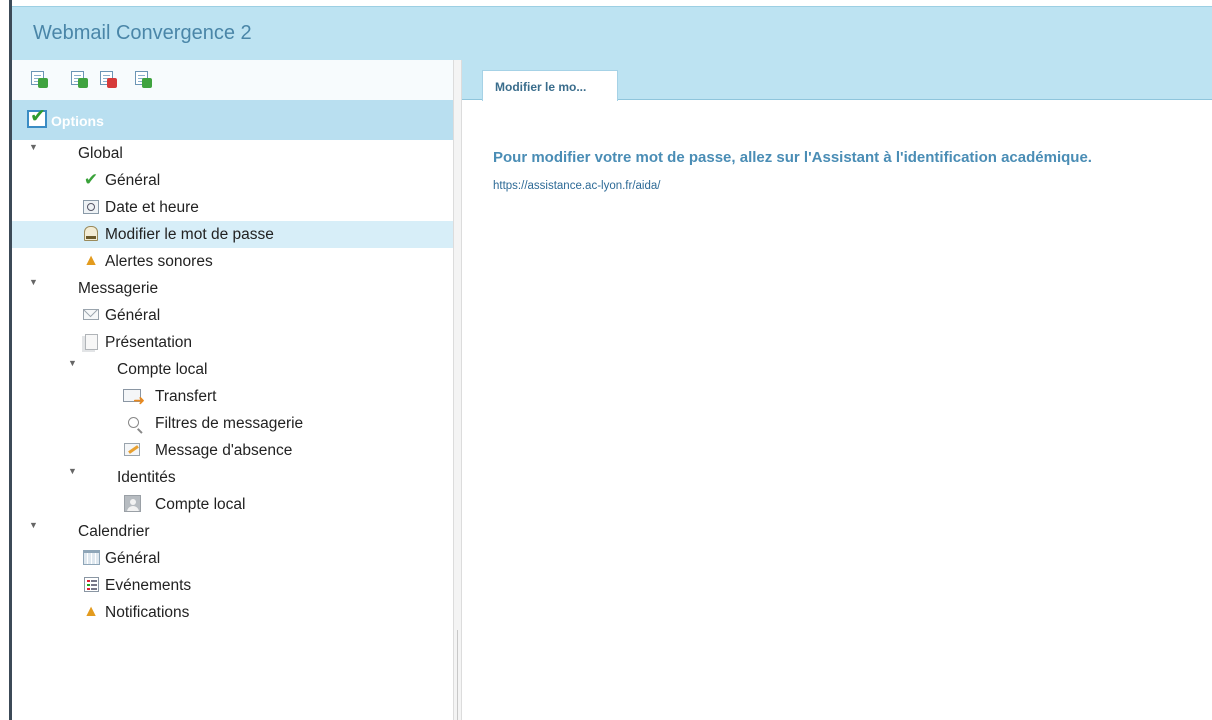  Describe the element at coordinates (232, 531) in the screenshot. I see `tree-group-calendrier: ▼ Calendrier` at that location.